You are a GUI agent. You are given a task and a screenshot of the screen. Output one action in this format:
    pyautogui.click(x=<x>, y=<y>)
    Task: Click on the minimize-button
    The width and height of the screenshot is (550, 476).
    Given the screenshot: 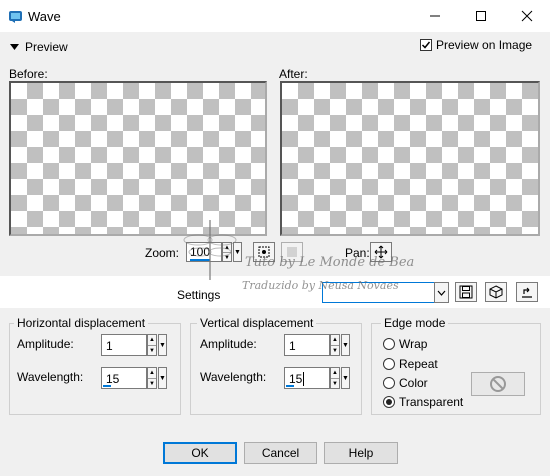 What is the action you would take?
    pyautogui.click(x=435, y=16)
    